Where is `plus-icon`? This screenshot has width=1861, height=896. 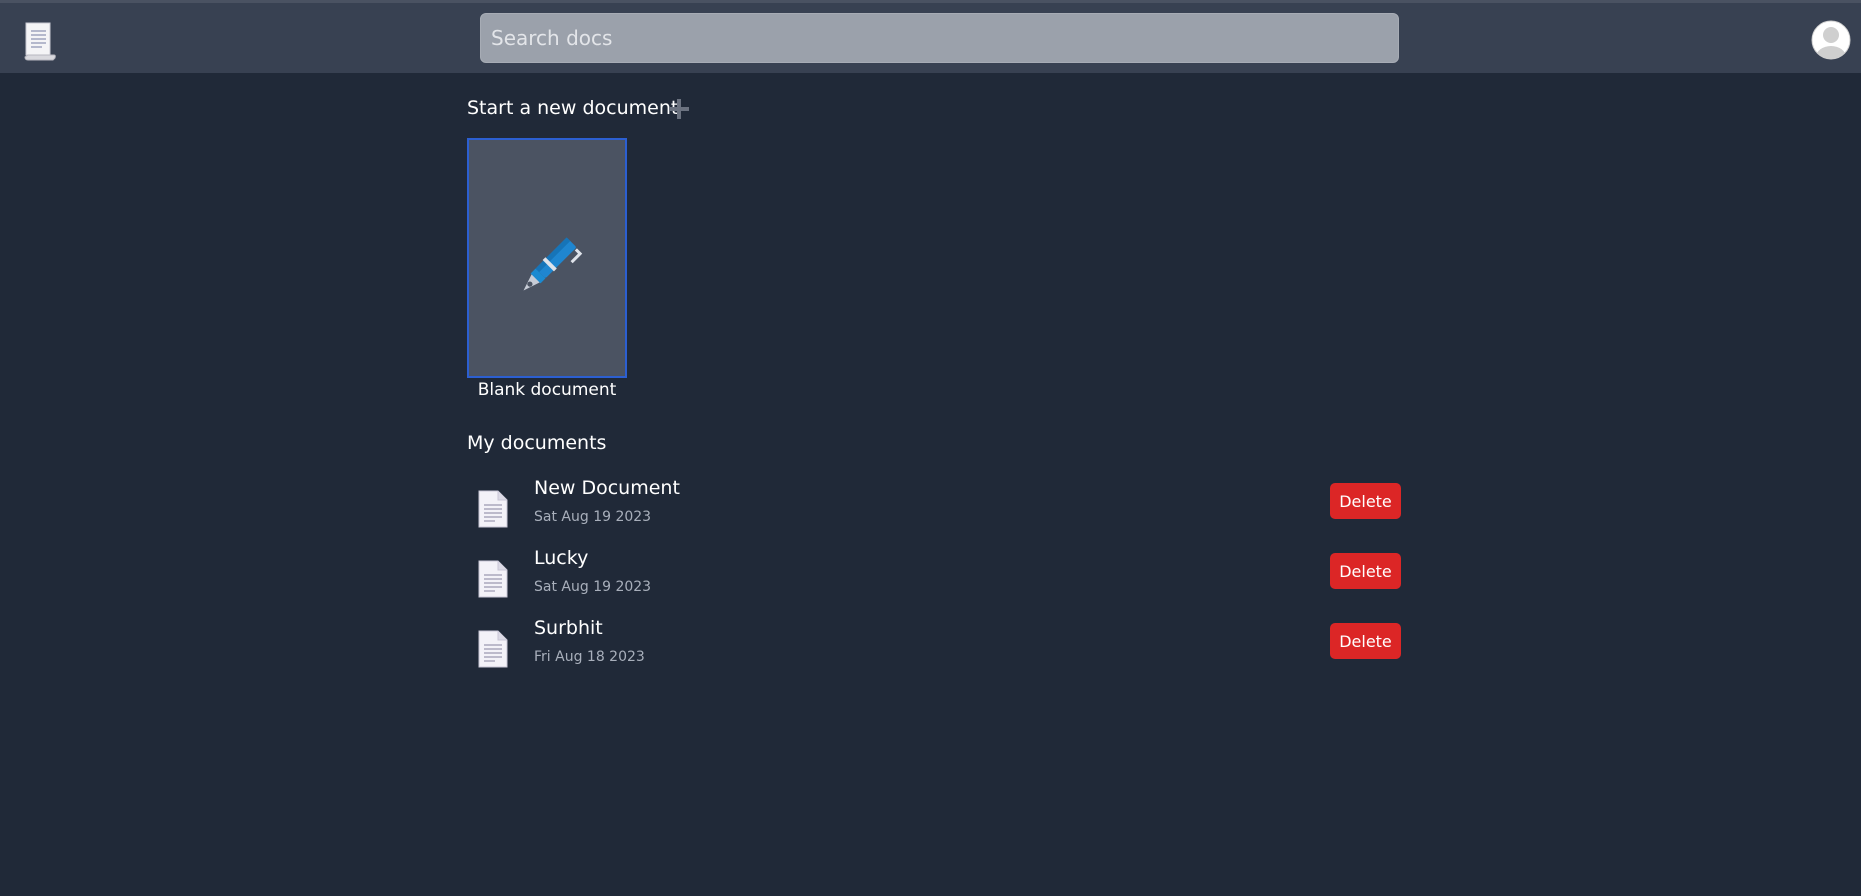 plus-icon is located at coordinates (679, 109).